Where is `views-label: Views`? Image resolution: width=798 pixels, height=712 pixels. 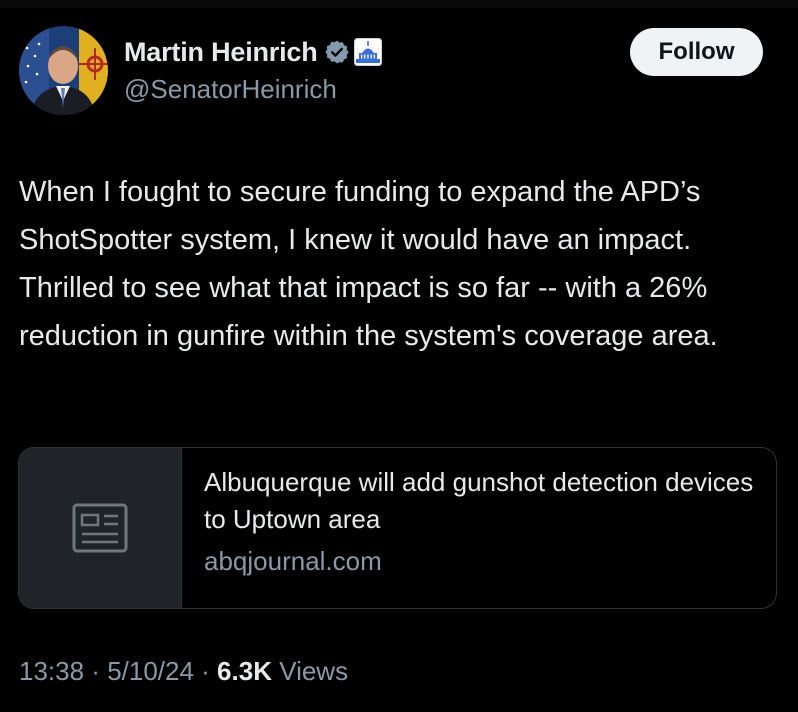
views-label: Views is located at coordinates (310, 671).